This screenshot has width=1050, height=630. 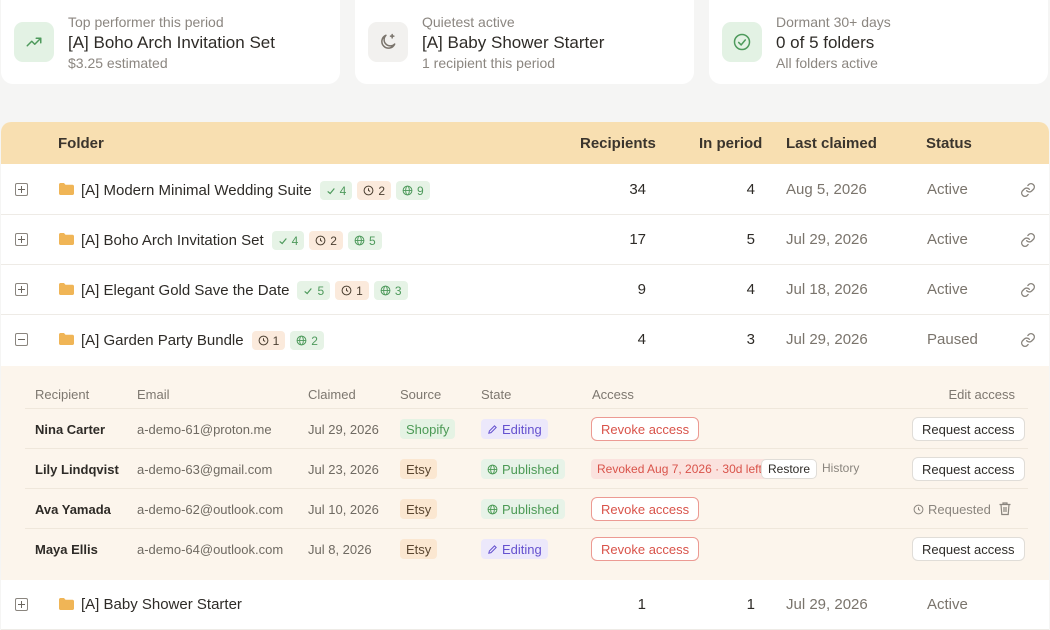 I want to click on published-count-badge: 5, so click(x=364, y=240).